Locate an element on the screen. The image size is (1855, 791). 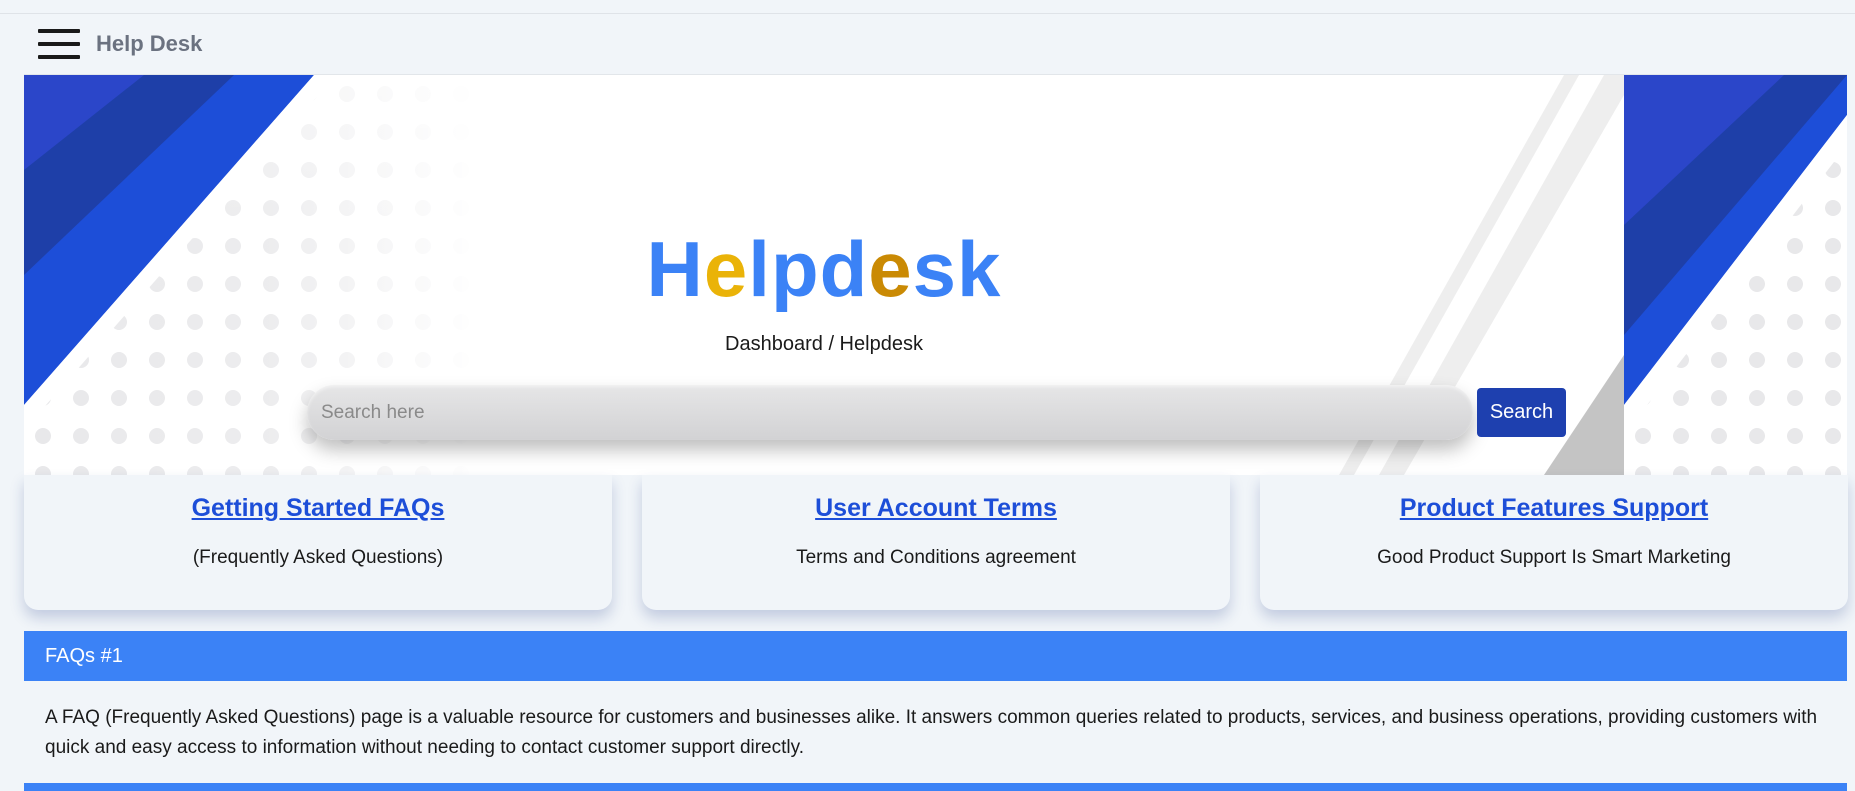
breadcrumb: Dashboard / Helpdesk is located at coordinates (824, 344).